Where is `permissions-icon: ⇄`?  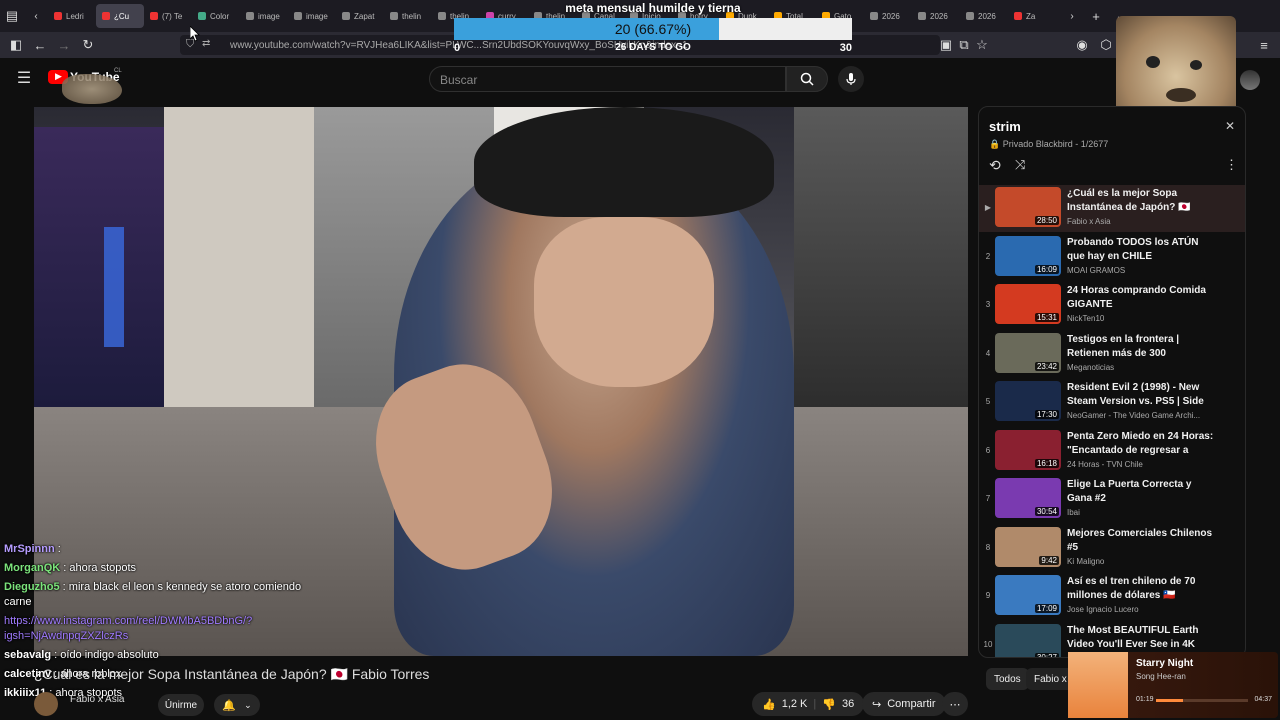 permissions-icon: ⇄ is located at coordinates (206, 43).